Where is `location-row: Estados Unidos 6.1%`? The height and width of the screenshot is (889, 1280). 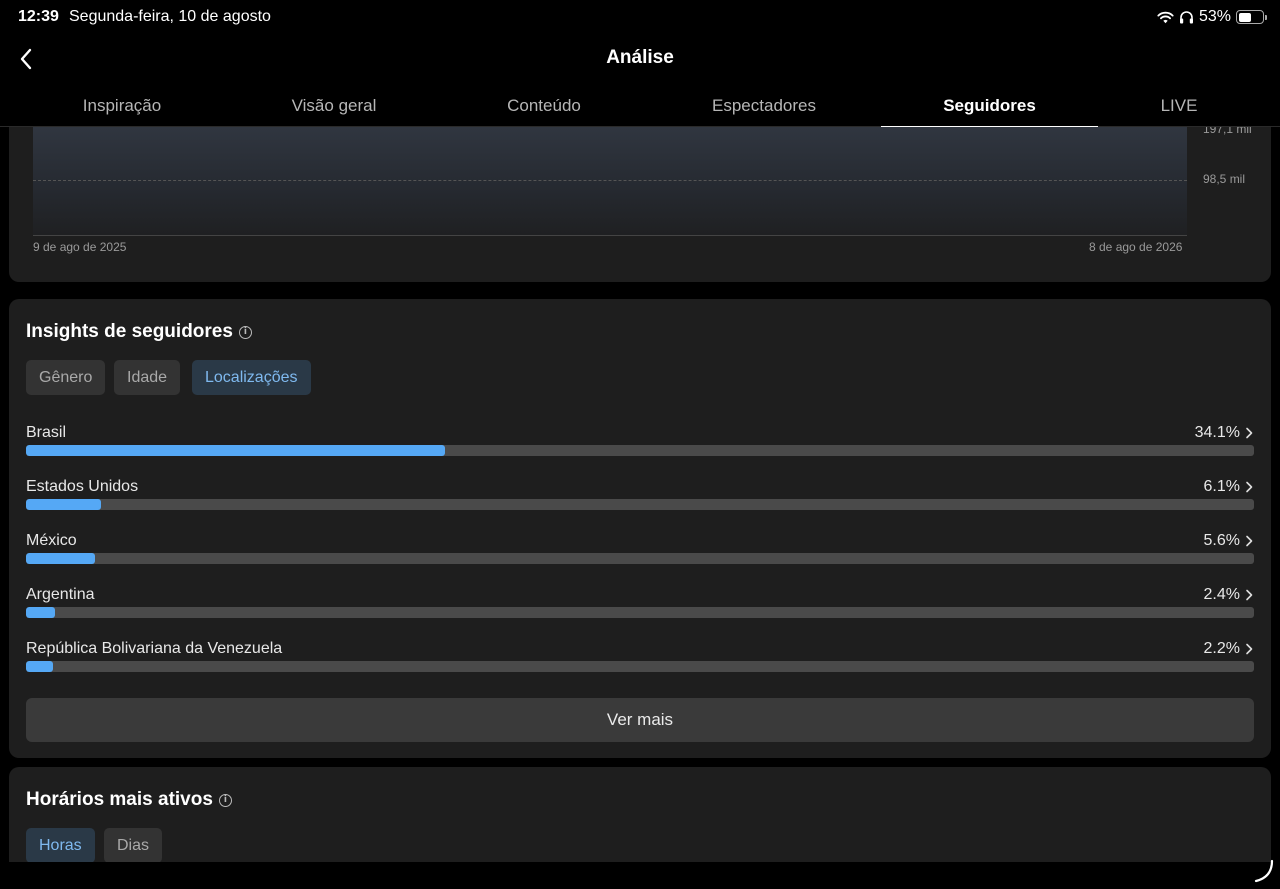
location-row: Estados Unidos 6.1% is located at coordinates (640, 500).